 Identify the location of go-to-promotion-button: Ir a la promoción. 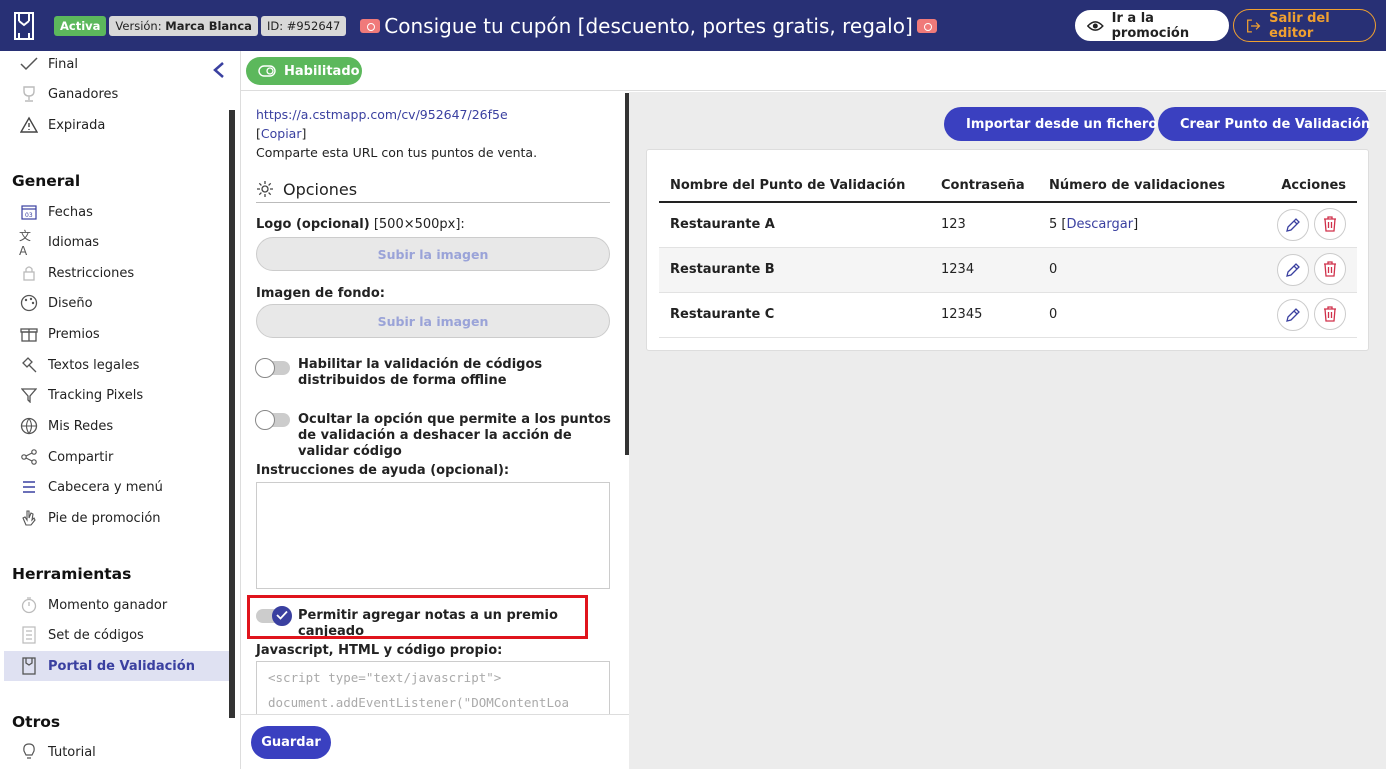
(1152, 25).